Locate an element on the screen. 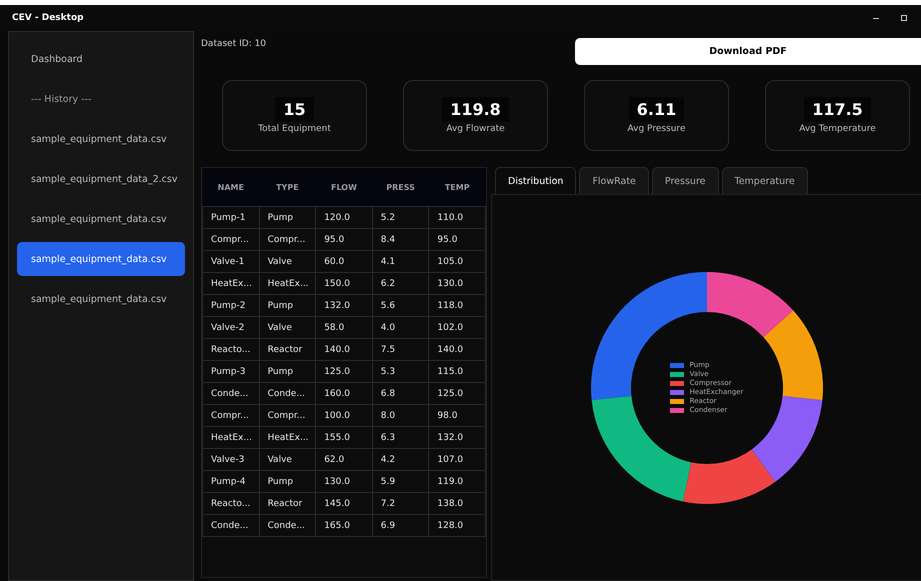  table-cell: 5.9 is located at coordinates (400, 481).